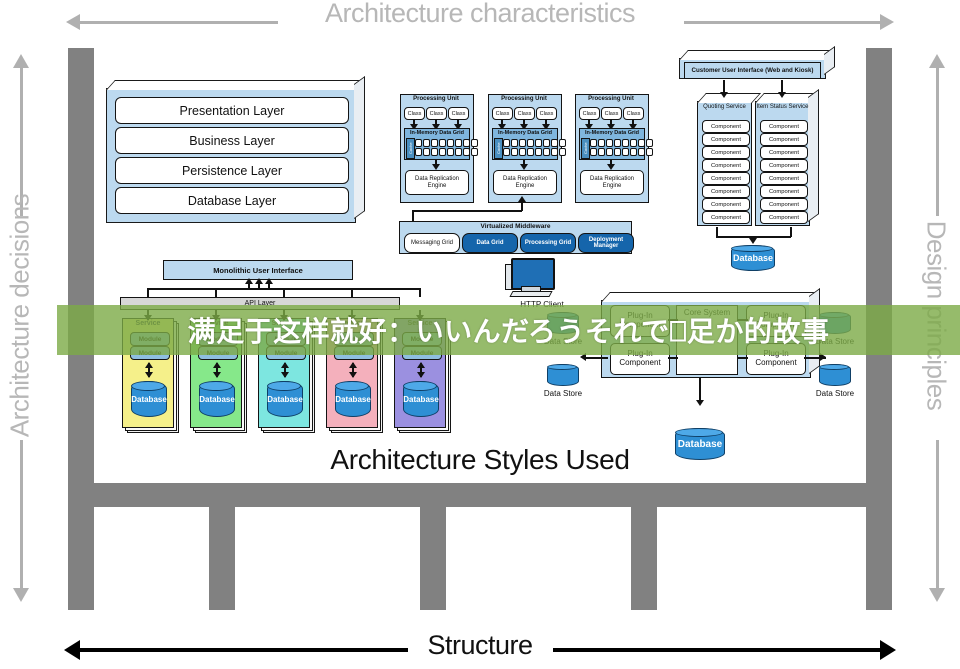 Image resolution: width=960 pixels, height=669 pixels. Describe the element at coordinates (606, 243) in the screenshot. I see `middleware-grid-4: Deployment Manager` at that location.